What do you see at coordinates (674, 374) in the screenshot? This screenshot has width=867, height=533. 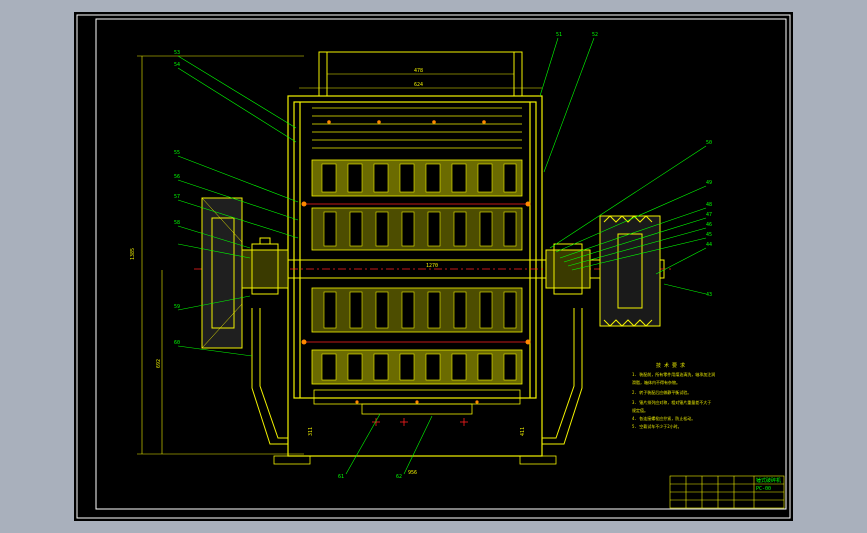 I see `note-line-1: 1. 装配前，所有零件用煤油清洗，轴承加注润` at bounding box center [674, 374].